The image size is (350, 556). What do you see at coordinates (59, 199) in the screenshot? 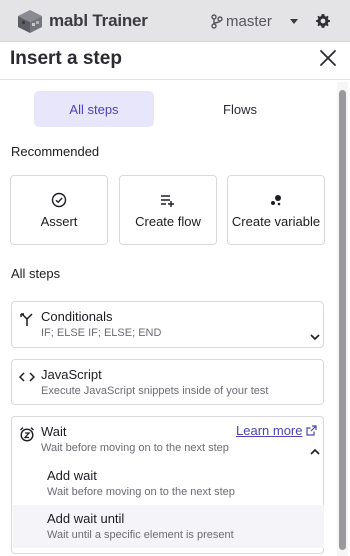
I see `check-circle-icon` at bounding box center [59, 199].